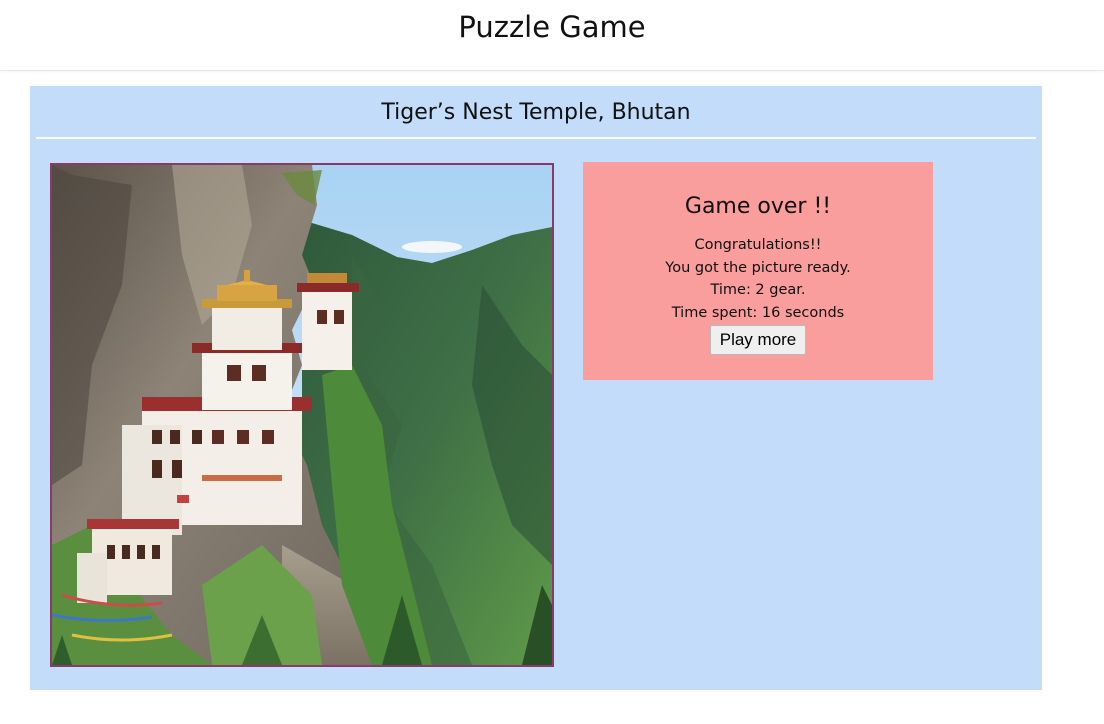 The image size is (1104, 724). What do you see at coordinates (758, 206) in the screenshot?
I see `game-over-heading: Game over !!` at bounding box center [758, 206].